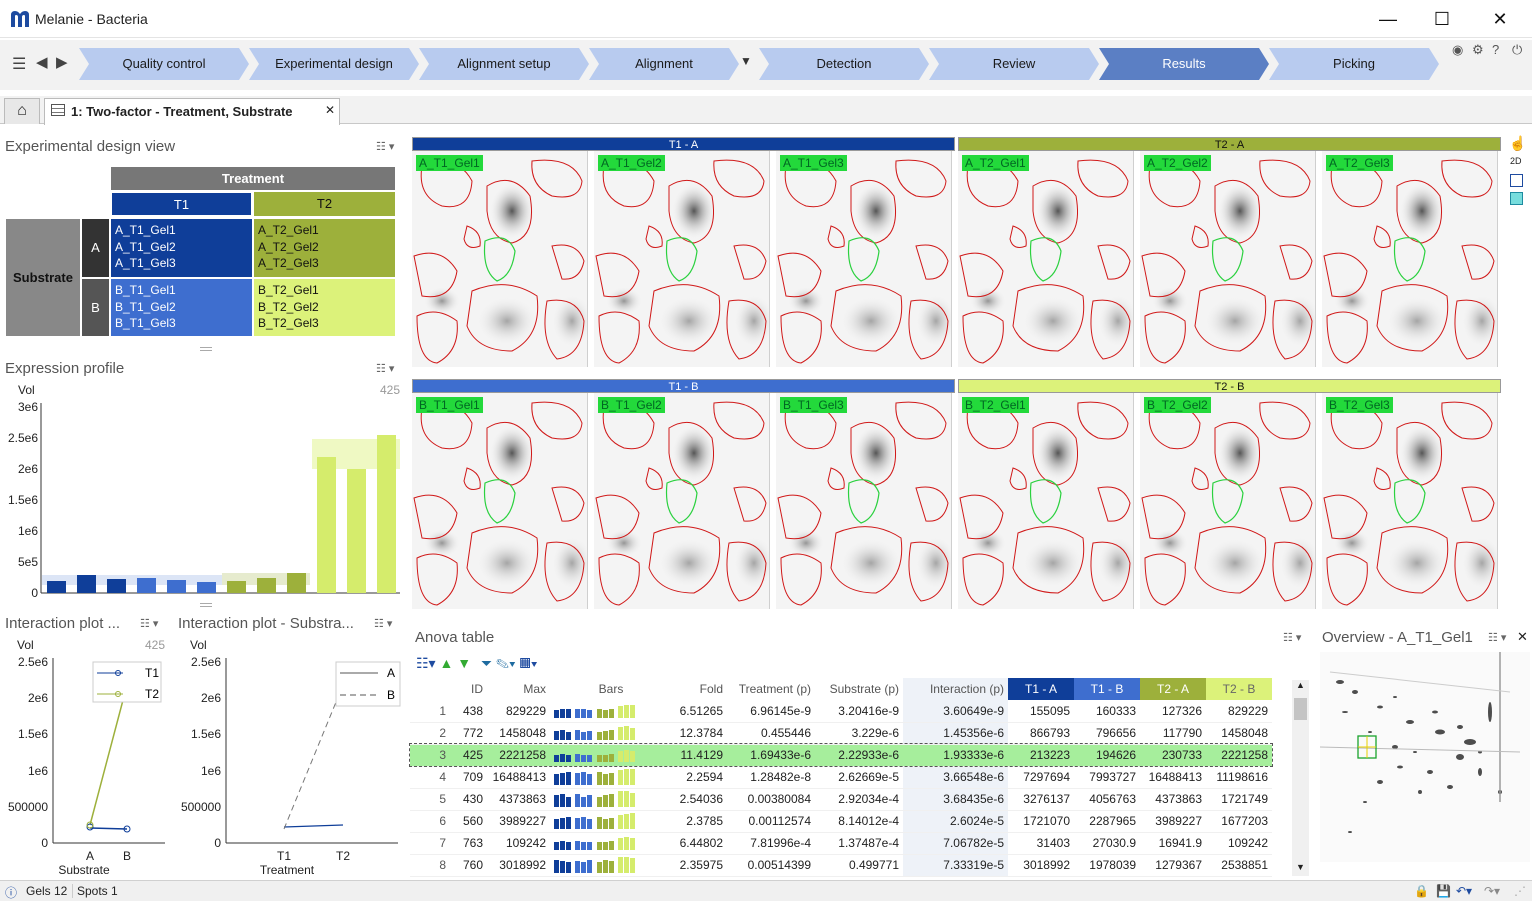  I want to click on gel-thumbnail: A_T2_Gel3, so click(1410, 259).